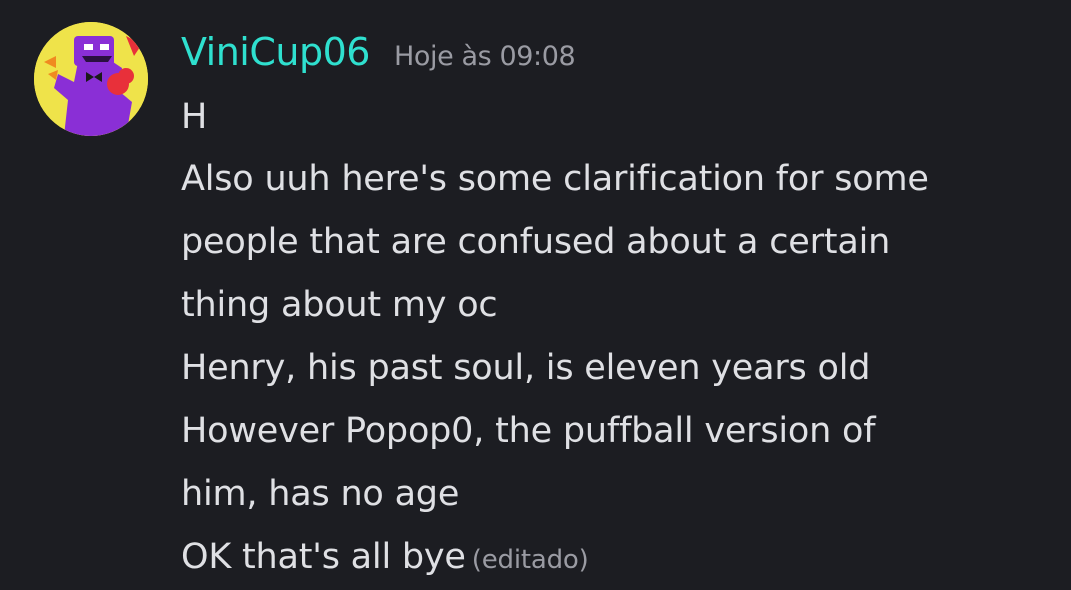  What do you see at coordinates (530, 560) in the screenshot?
I see `edited-label: (editado)` at bounding box center [530, 560].